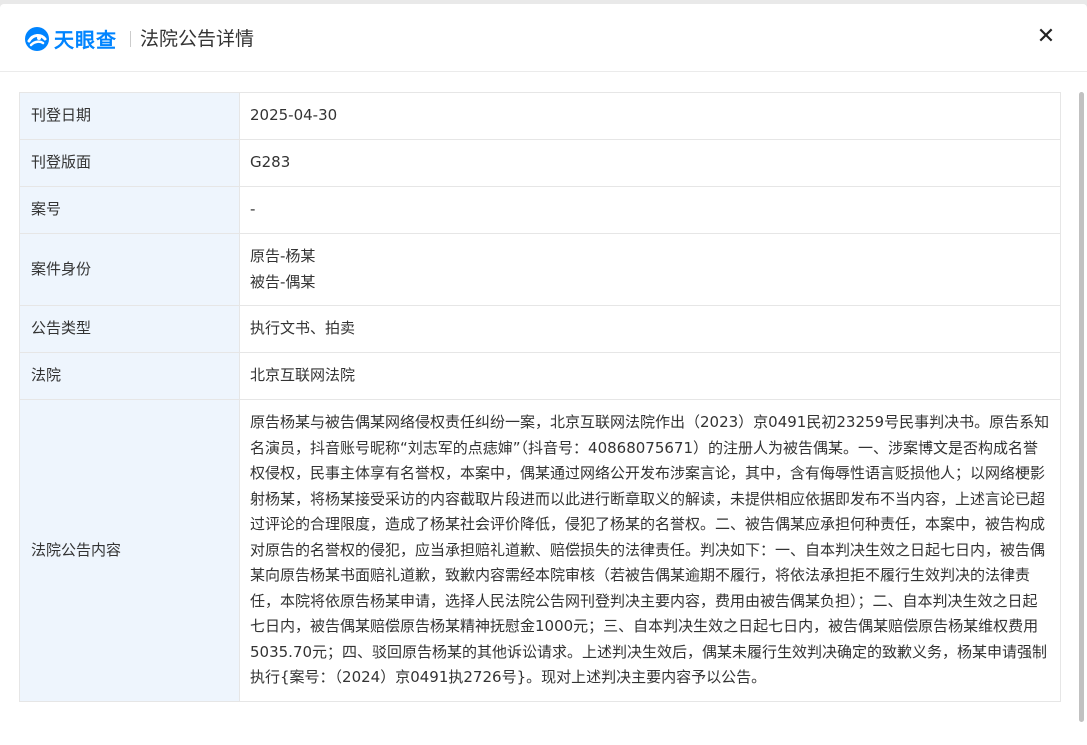 This screenshot has height=745, width=1087. I want to click on table-row: 公告类型 执行文书、拍卖, so click(540, 329).